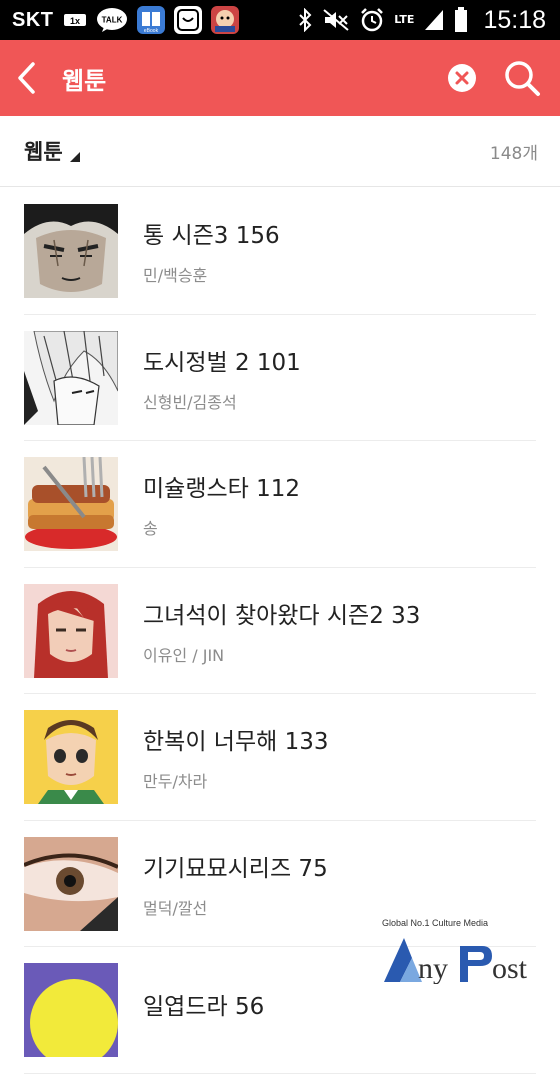 The image size is (560, 1074). I want to click on ebook-icon: eBook, so click(150, 20).